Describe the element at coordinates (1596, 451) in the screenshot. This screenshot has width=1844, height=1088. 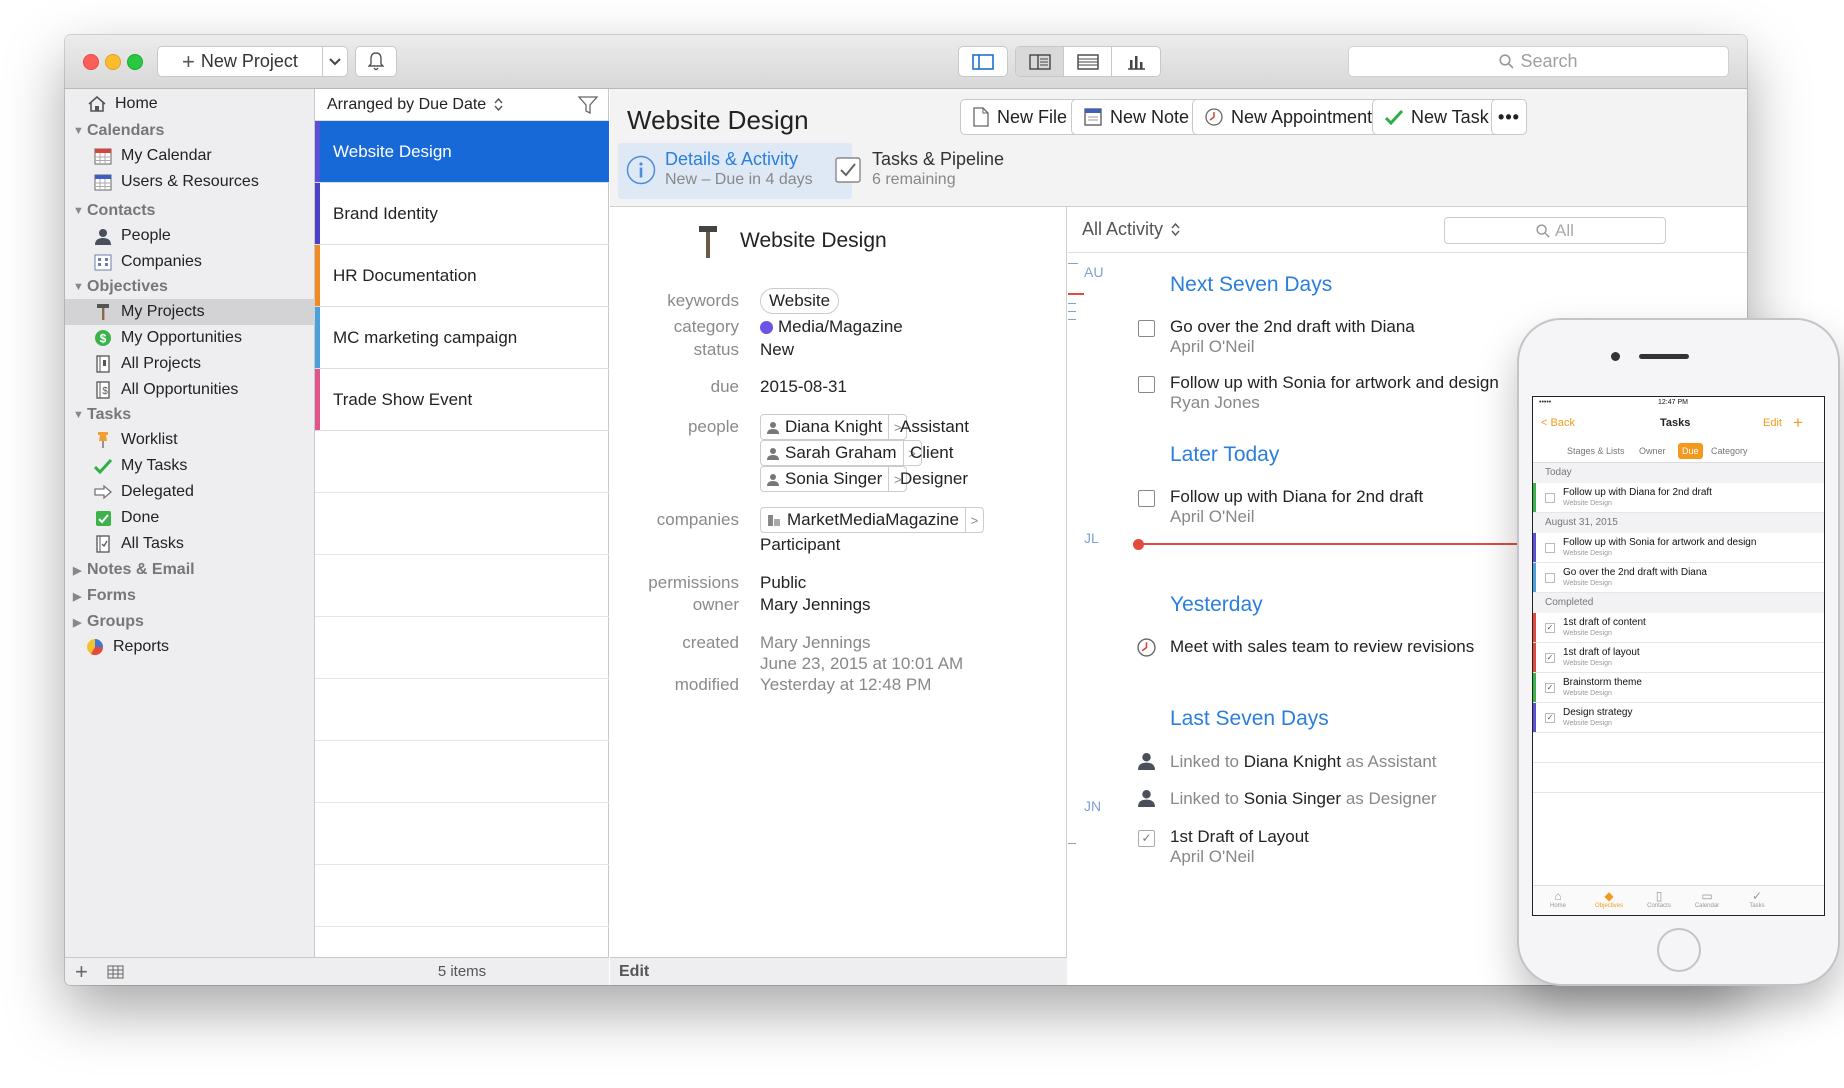
I see `segment-stages: Stages & Lists` at that location.